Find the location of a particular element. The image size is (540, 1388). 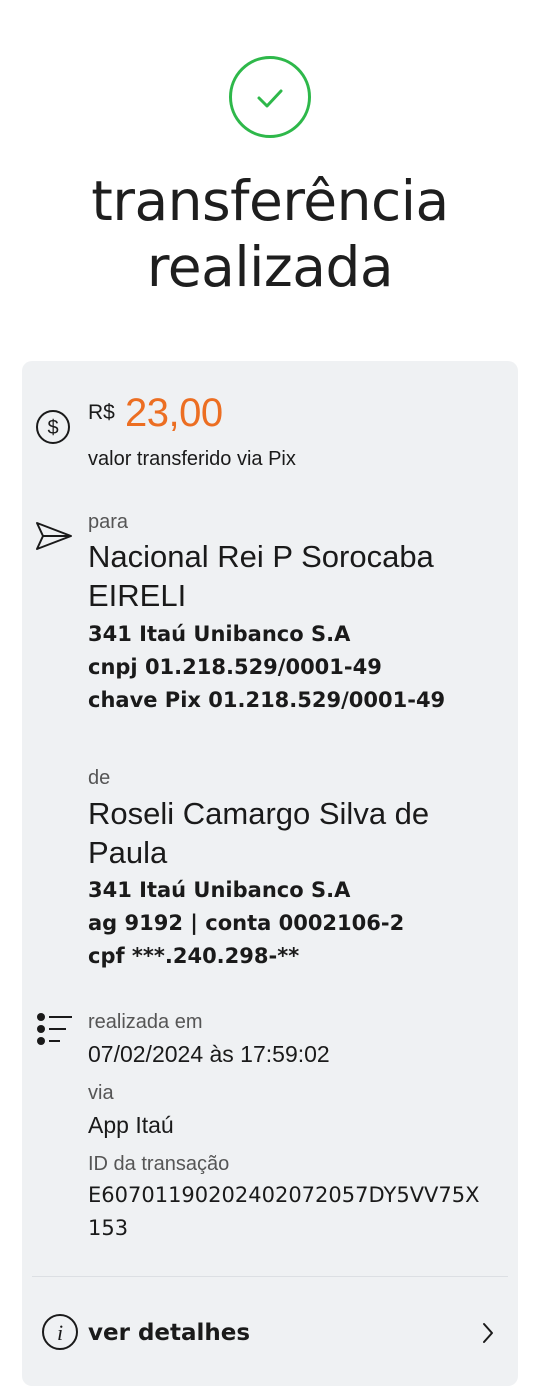

send-icon is located at coordinates (54, 536).